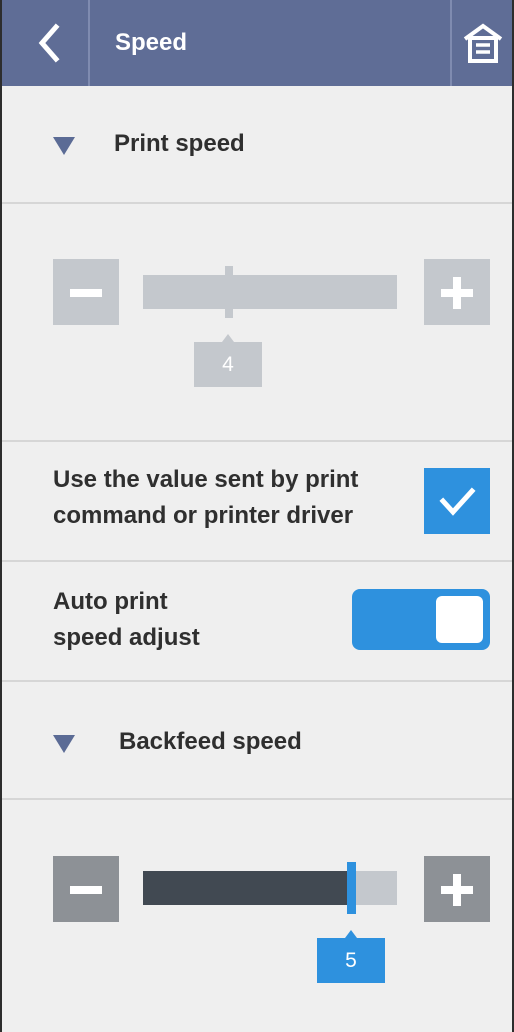  Describe the element at coordinates (247, 888) in the screenshot. I see `backfeed-speed-fill` at that location.